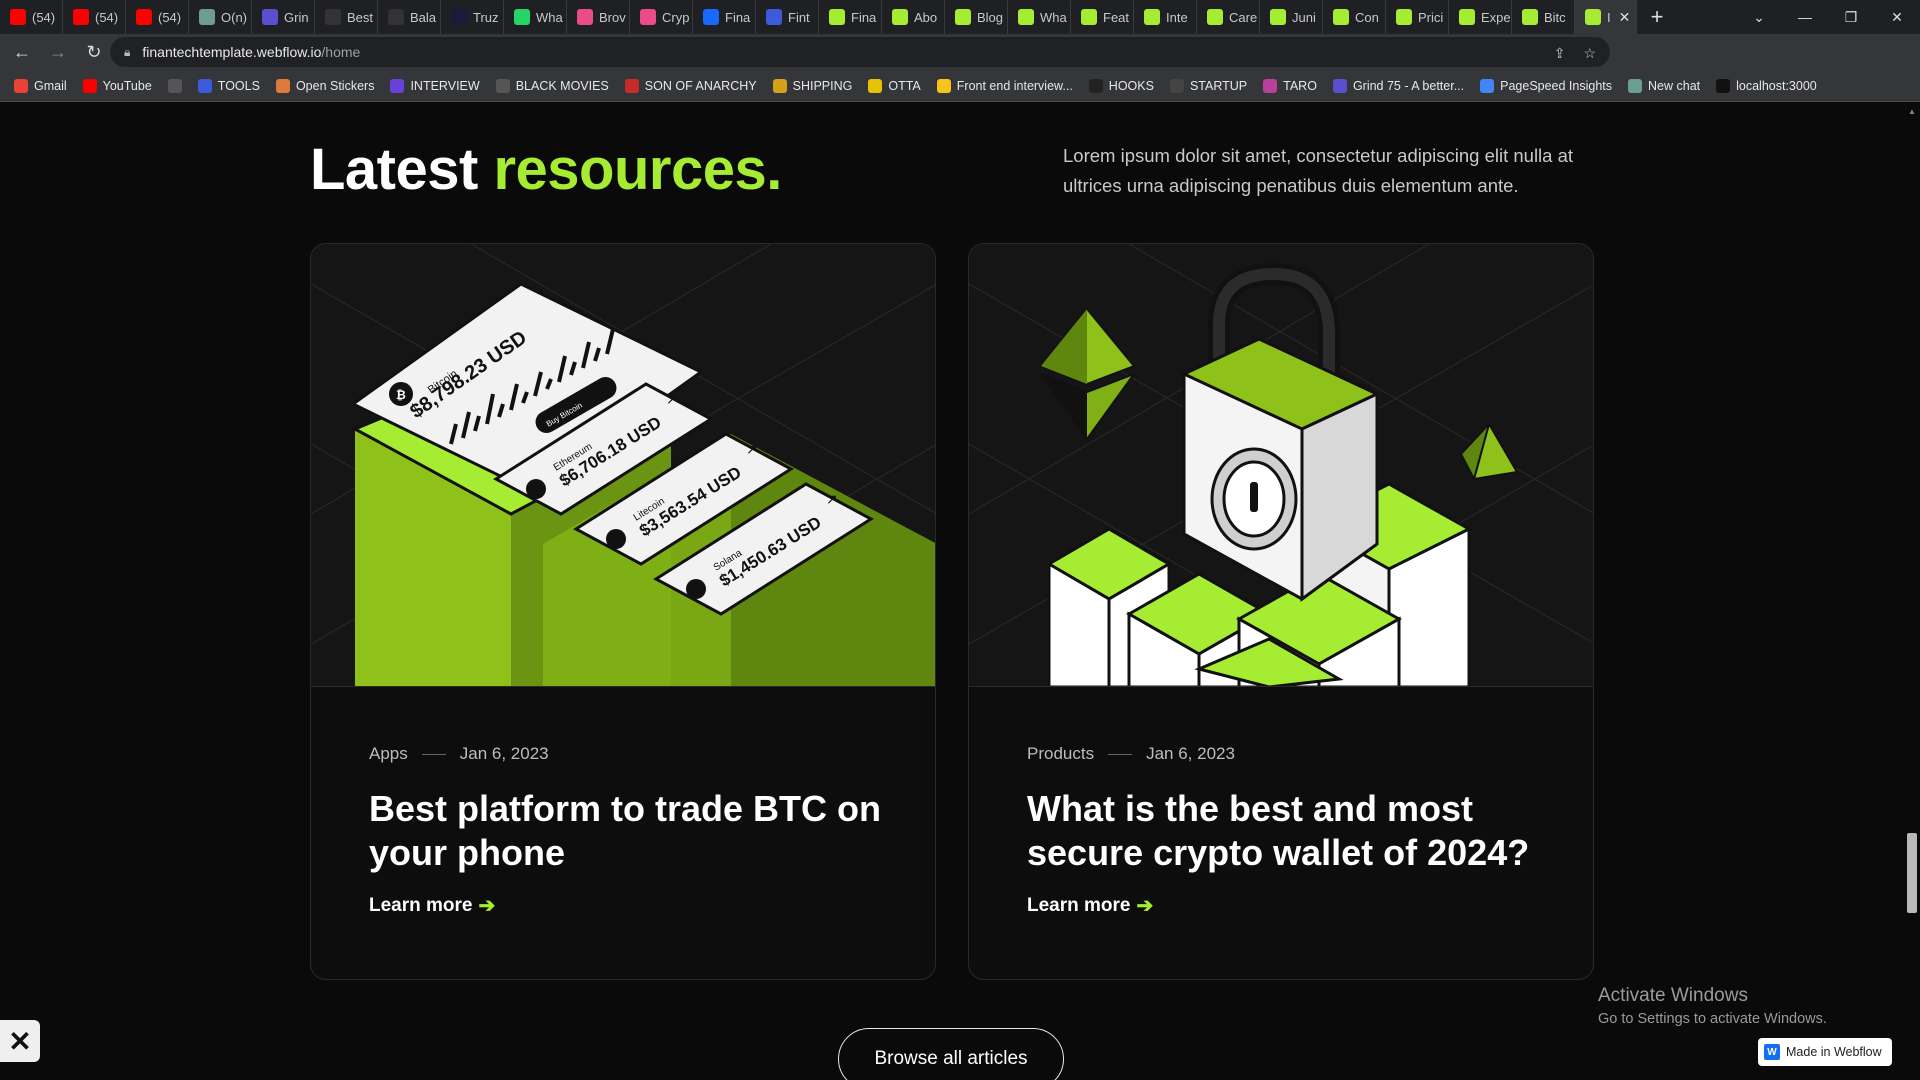 This screenshot has width=1920, height=1080. What do you see at coordinates (1095, 85) in the screenshot?
I see `hooks-icon` at bounding box center [1095, 85].